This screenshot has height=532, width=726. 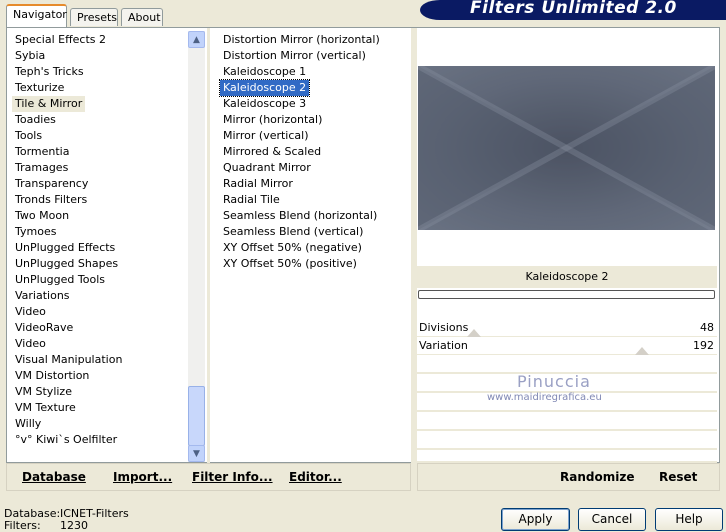 What do you see at coordinates (99, 152) in the screenshot?
I see `category-item: Tormentia` at bounding box center [99, 152].